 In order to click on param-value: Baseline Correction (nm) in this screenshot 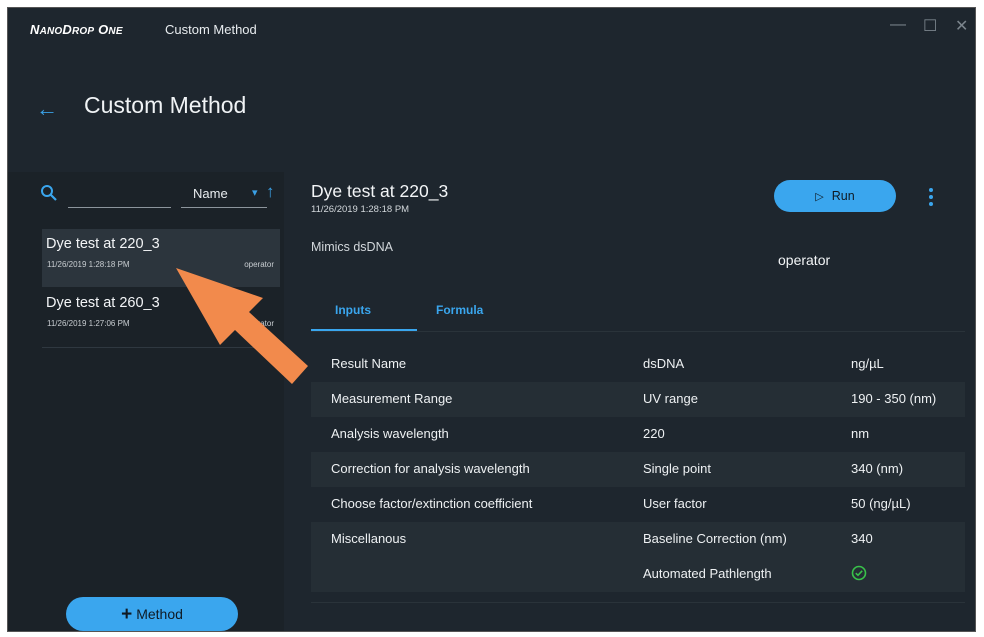, I will do `click(715, 538)`.